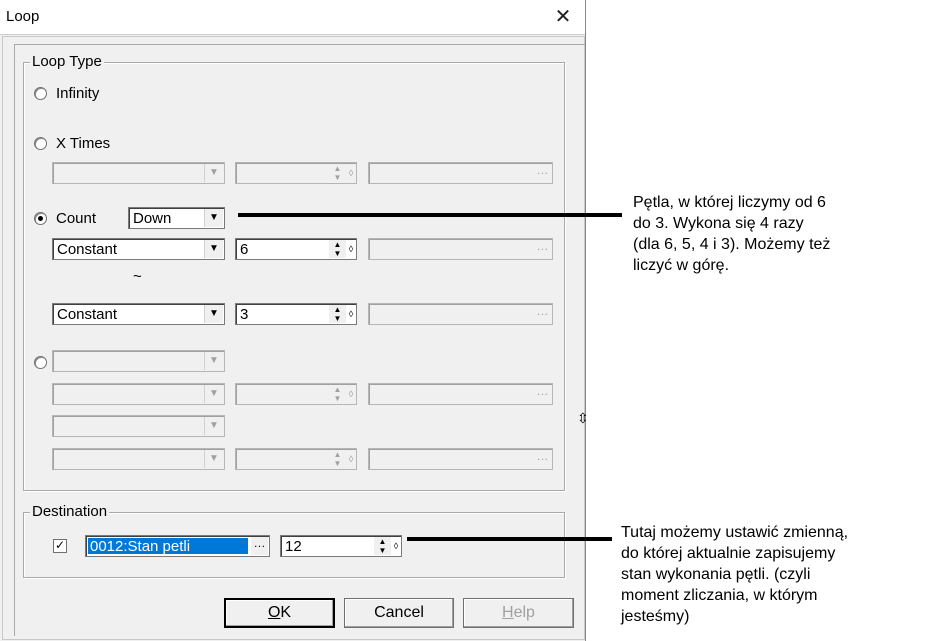 The height and width of the screenshot is (641, 937). What do you see at coordinates (296, 394) in the screenshot?
I see `other-source-spin: ▲ ▼ ◊` at bounding box center [296, 394].